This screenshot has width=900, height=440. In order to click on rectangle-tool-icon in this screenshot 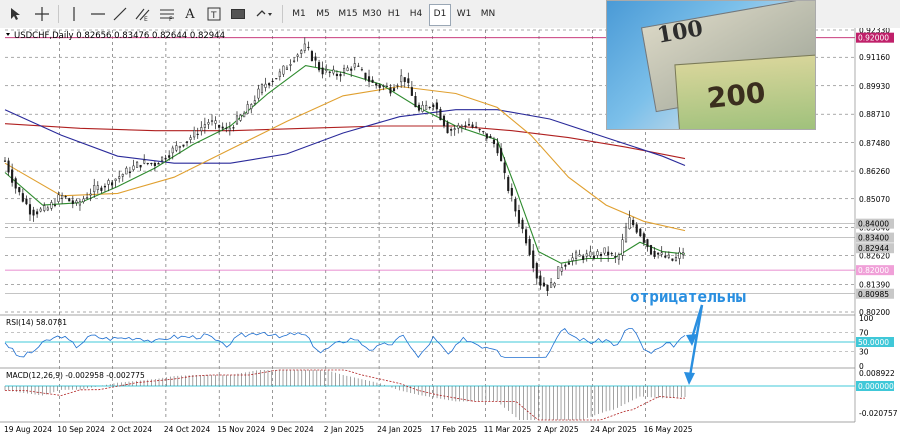, I will do `click(238, 14)`.